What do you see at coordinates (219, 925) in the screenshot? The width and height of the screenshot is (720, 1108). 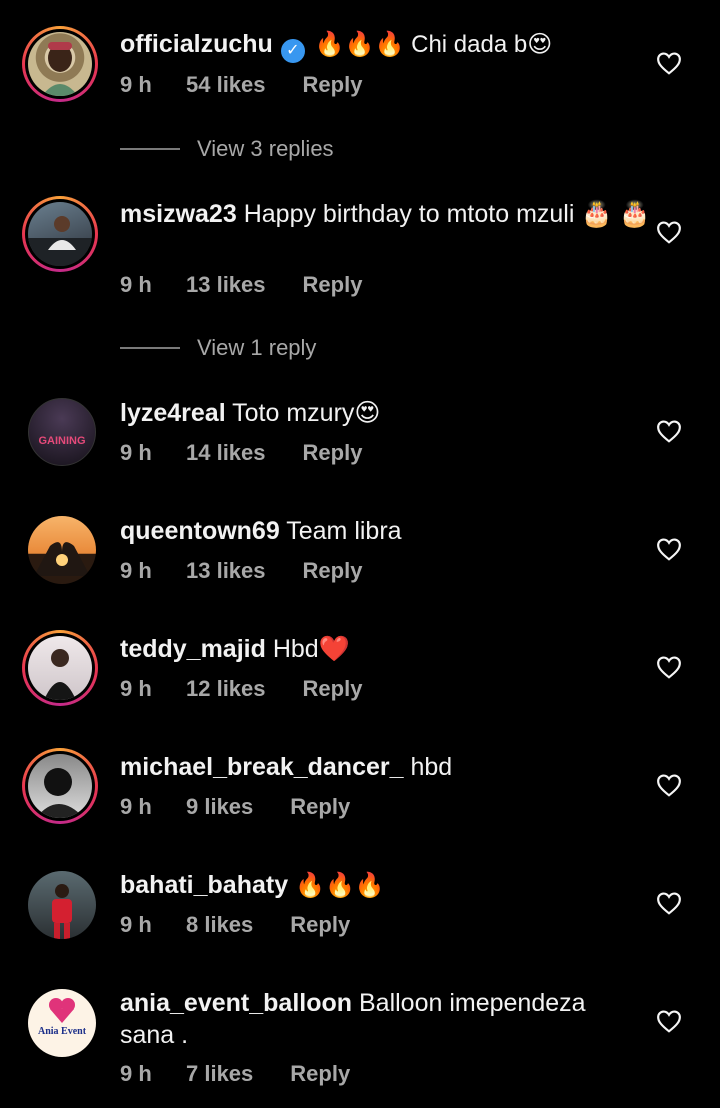 I see `likes-count: 8 likes` at bounding box center [219, 925].